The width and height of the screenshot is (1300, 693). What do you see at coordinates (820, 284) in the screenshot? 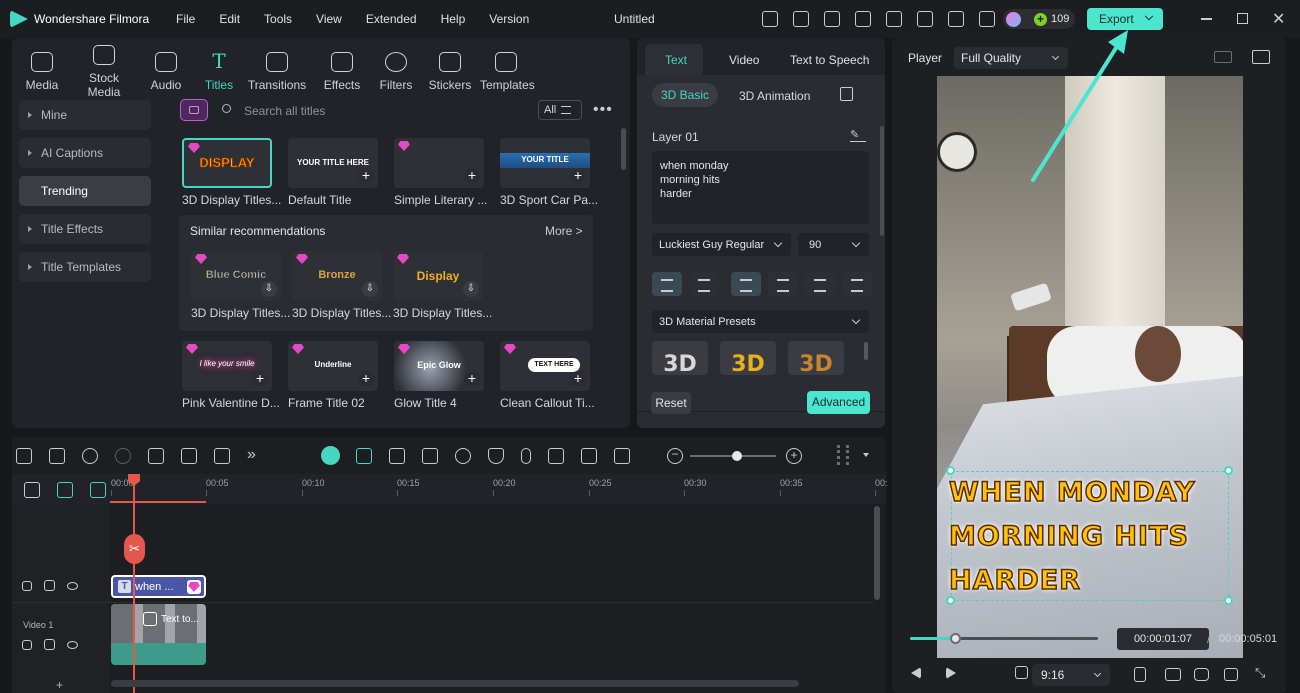
I see `align-right-button` at bounding box center [820, 284].